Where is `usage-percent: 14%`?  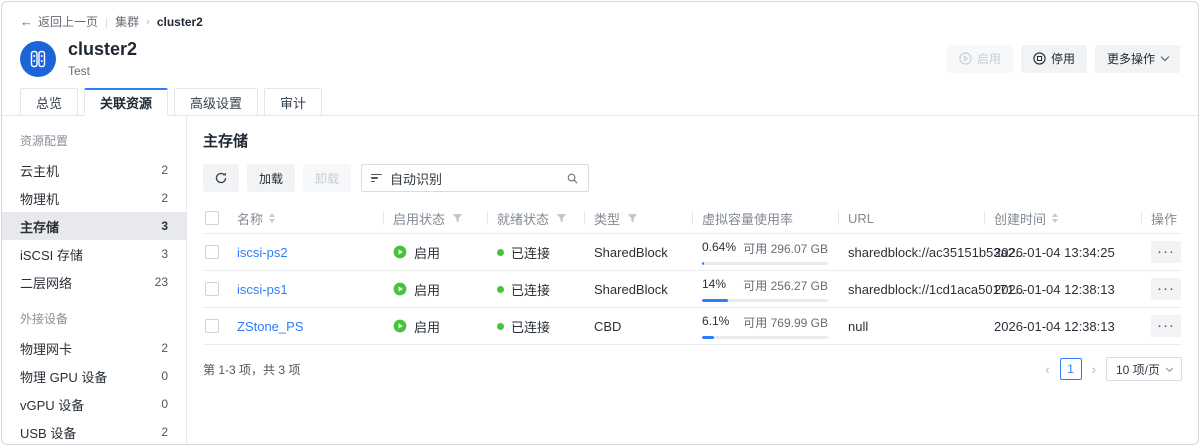
usage-percent: 14% is located at coordinates (714, 283).